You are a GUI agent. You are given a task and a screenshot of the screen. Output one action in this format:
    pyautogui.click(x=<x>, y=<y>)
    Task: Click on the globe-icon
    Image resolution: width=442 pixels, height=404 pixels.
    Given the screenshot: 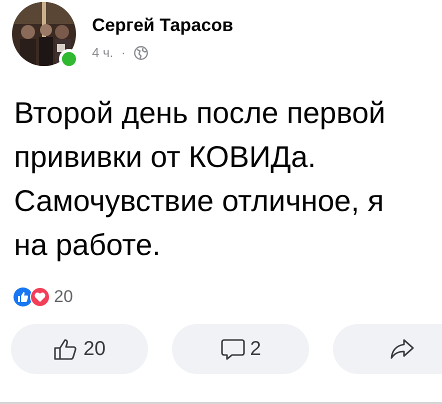 What is the action you would take?
    pyautogui.click(x=141, y=53)
    